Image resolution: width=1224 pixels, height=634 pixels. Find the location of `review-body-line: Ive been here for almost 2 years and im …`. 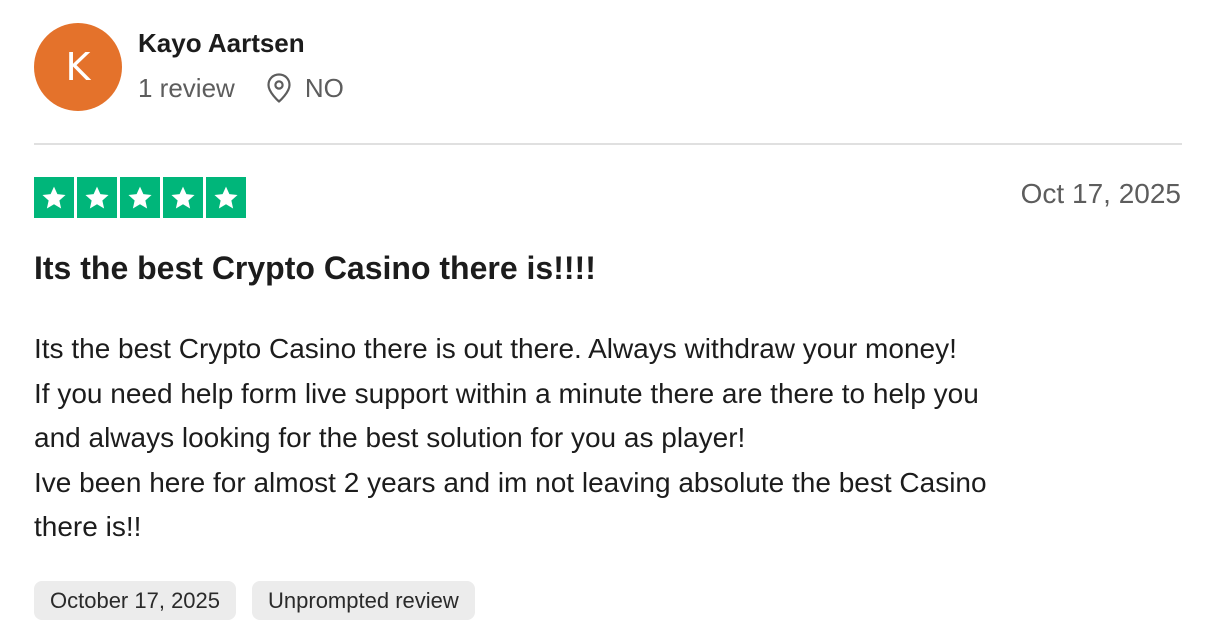

review-body-line: Ive been here for almost 2 years and im … is located at coordinates (510, 482).